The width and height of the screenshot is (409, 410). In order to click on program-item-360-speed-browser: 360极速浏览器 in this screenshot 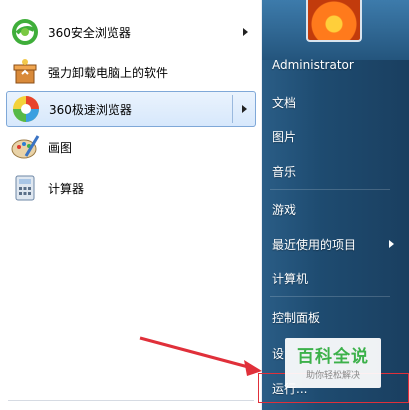, I will do `click(131, 109)`.